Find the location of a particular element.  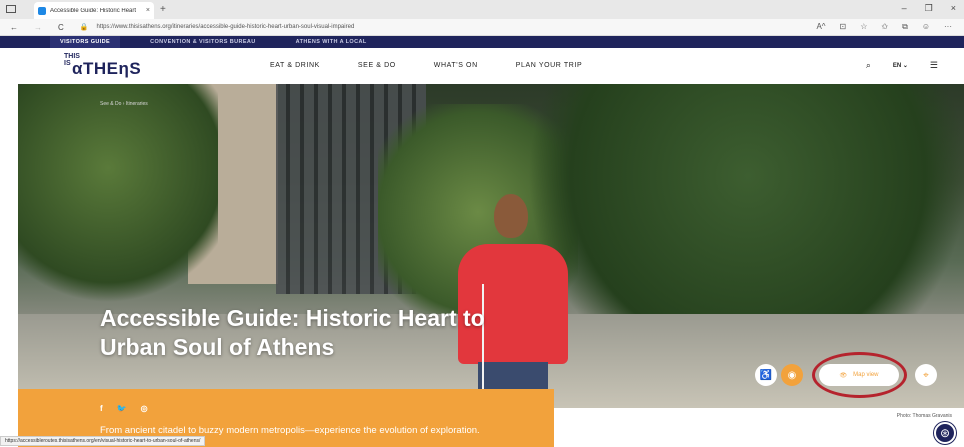

new-tab-button: + is located at coordinates (163, 9).